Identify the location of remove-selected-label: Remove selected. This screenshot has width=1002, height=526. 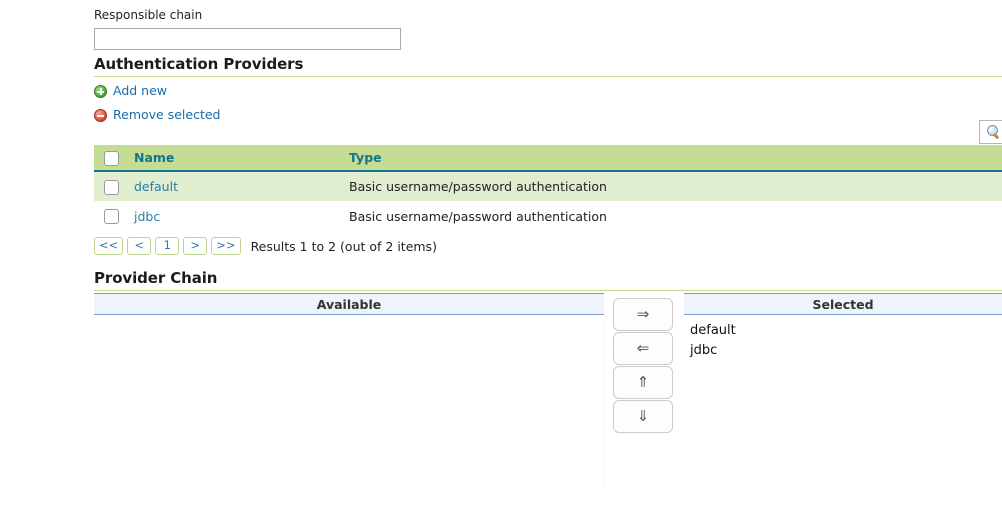
(167, 114).